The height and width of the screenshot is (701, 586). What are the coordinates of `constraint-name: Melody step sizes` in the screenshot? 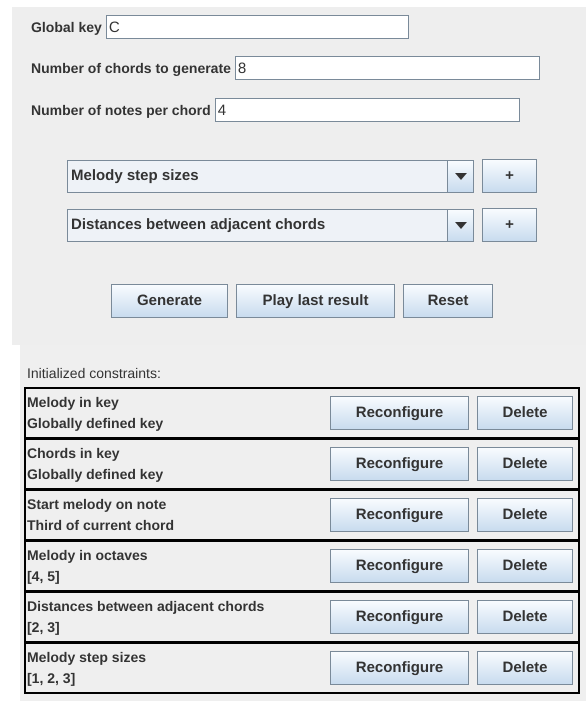 It's located at (87, 657).